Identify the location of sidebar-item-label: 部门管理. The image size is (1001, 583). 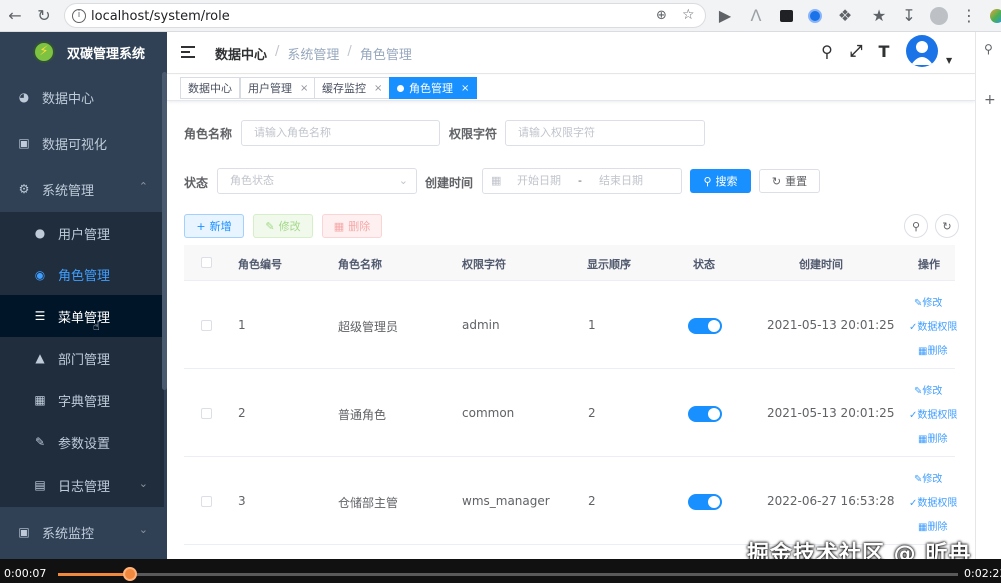
(84, 360).